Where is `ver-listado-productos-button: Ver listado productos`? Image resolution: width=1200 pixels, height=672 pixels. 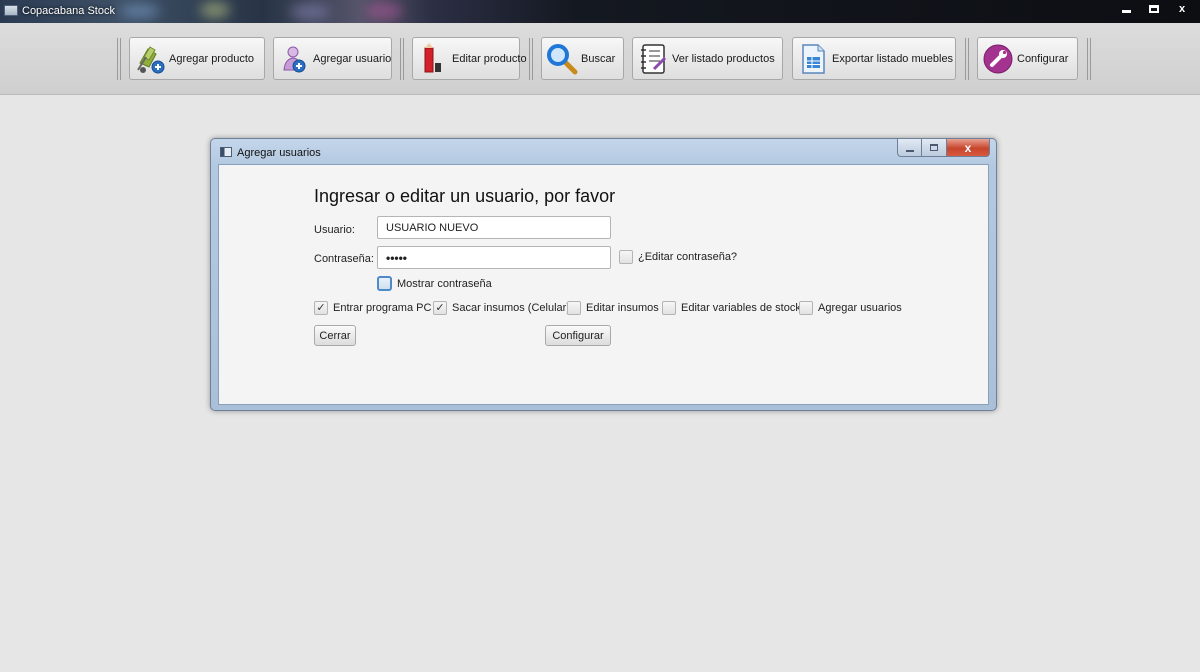 ver-listado-productos-button: Ver listado productos is located at coordinates (707, 58).